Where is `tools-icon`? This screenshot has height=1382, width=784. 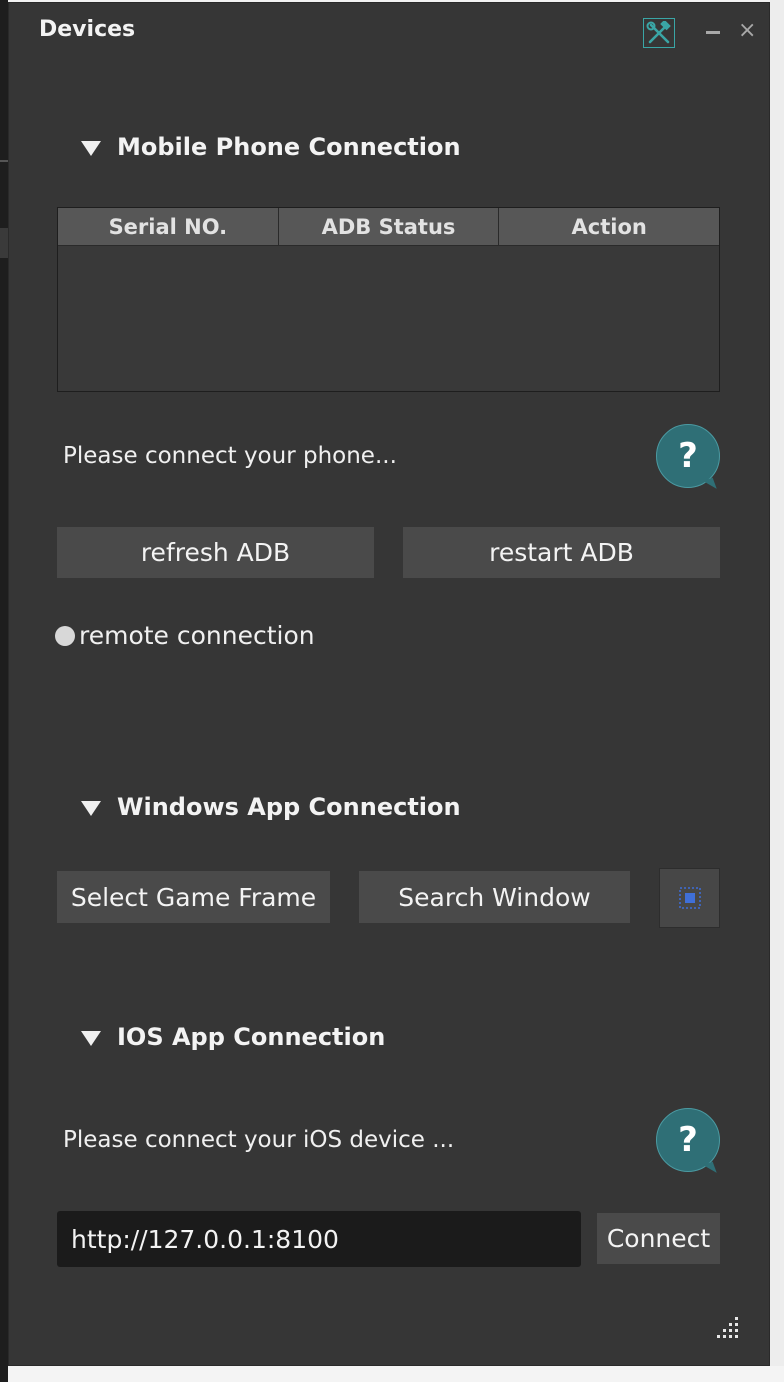
tools-icon is located at coordinates (659, 33).